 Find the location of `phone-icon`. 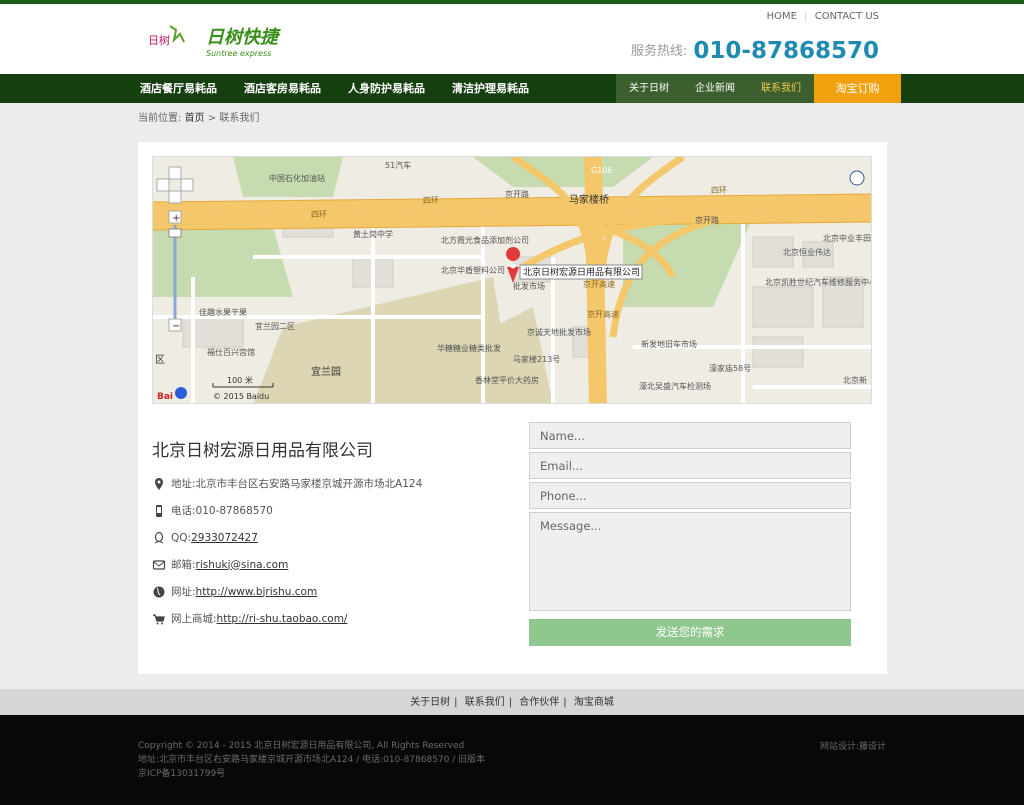

phone-icon is located at coordinates (159, 511).